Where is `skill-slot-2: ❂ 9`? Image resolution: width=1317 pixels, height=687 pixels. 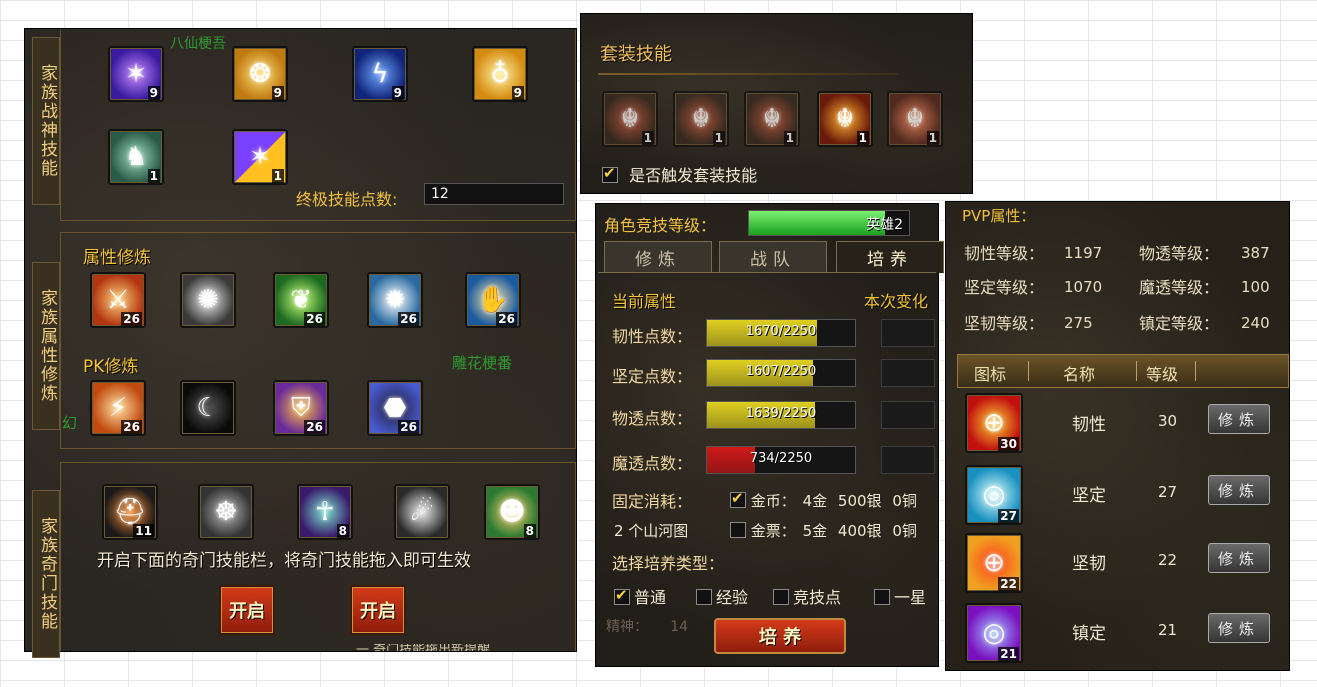
skill-slot-2: ❂ 9 is located at coordinates (260, 74).